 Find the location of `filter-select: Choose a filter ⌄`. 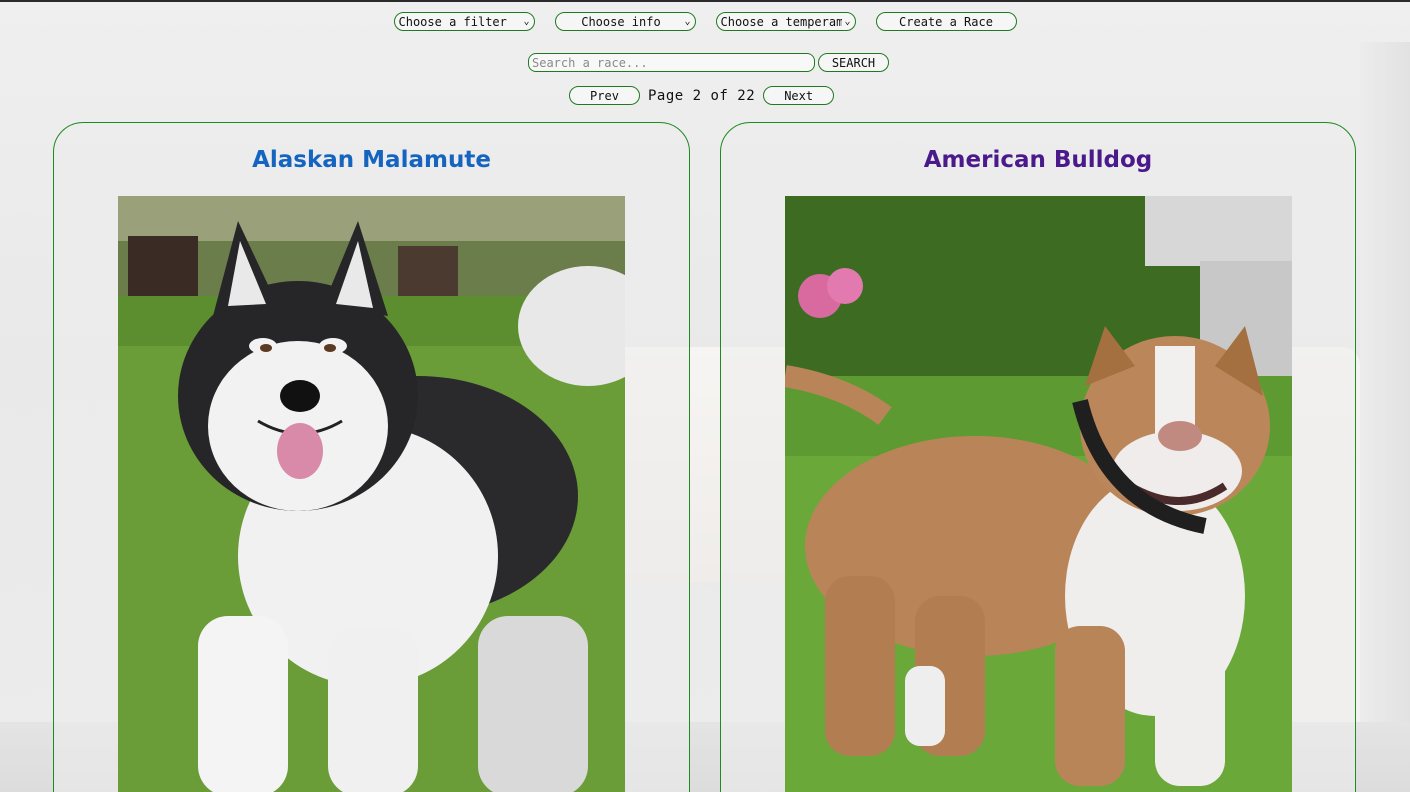

filter-select: Choose a filter ⌄ is located at coordinates (464, 21).